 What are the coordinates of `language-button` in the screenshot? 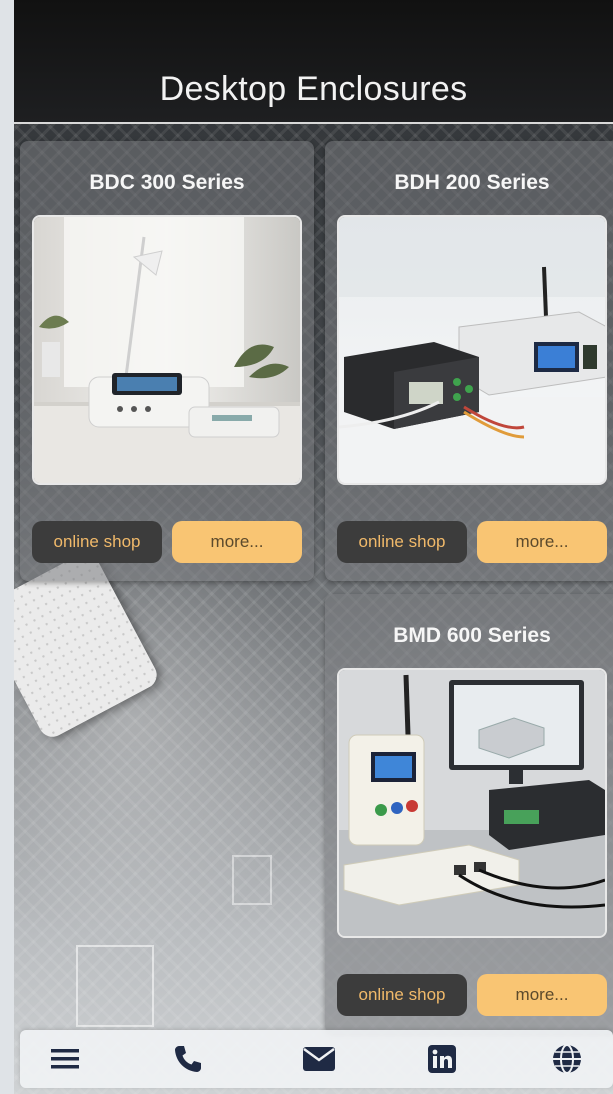 It's located at (567, 1059).